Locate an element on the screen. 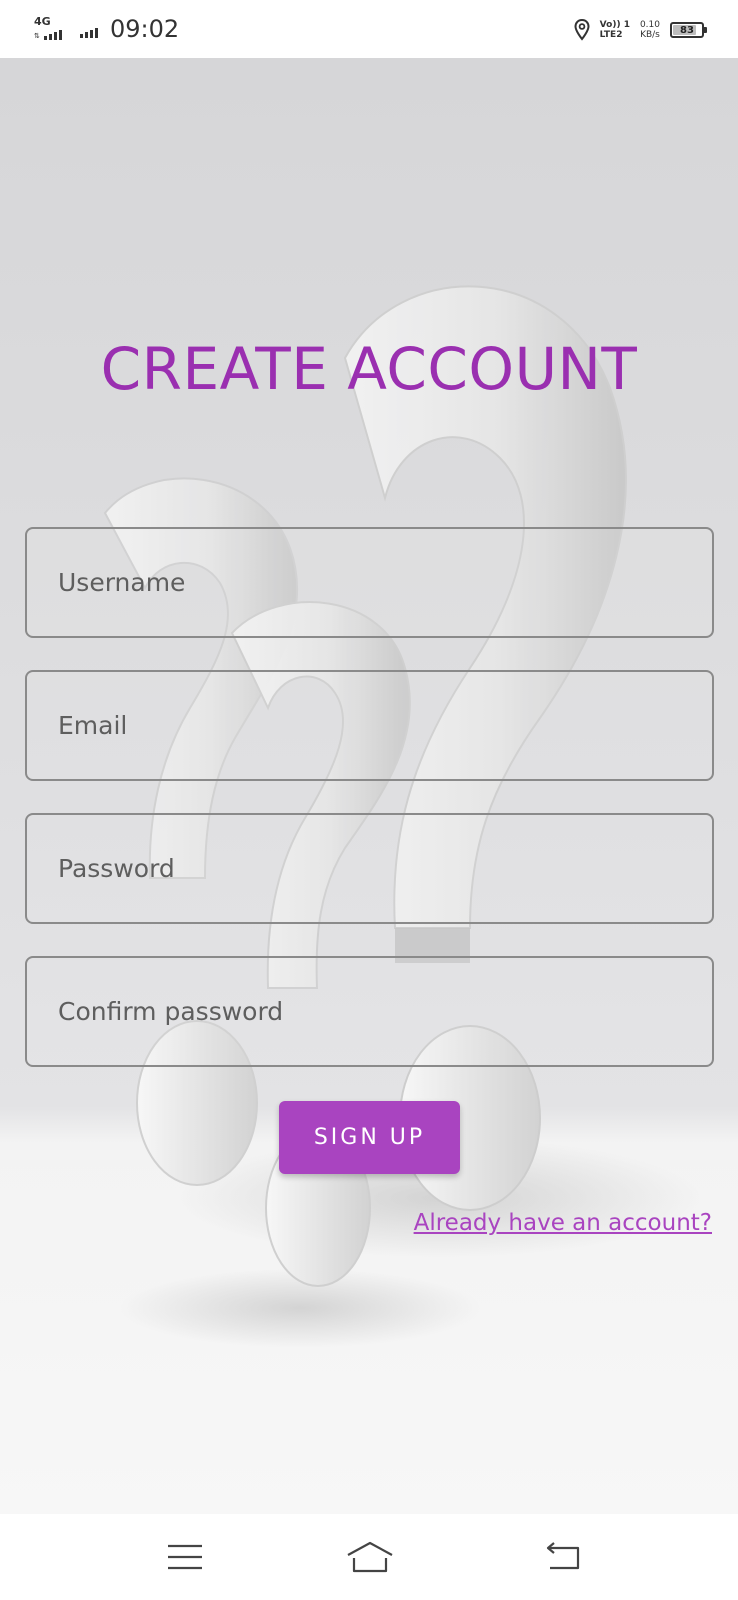 The height and width of the screenshot is (1600, 738). back-icon is located at coordinates (563, 1556).